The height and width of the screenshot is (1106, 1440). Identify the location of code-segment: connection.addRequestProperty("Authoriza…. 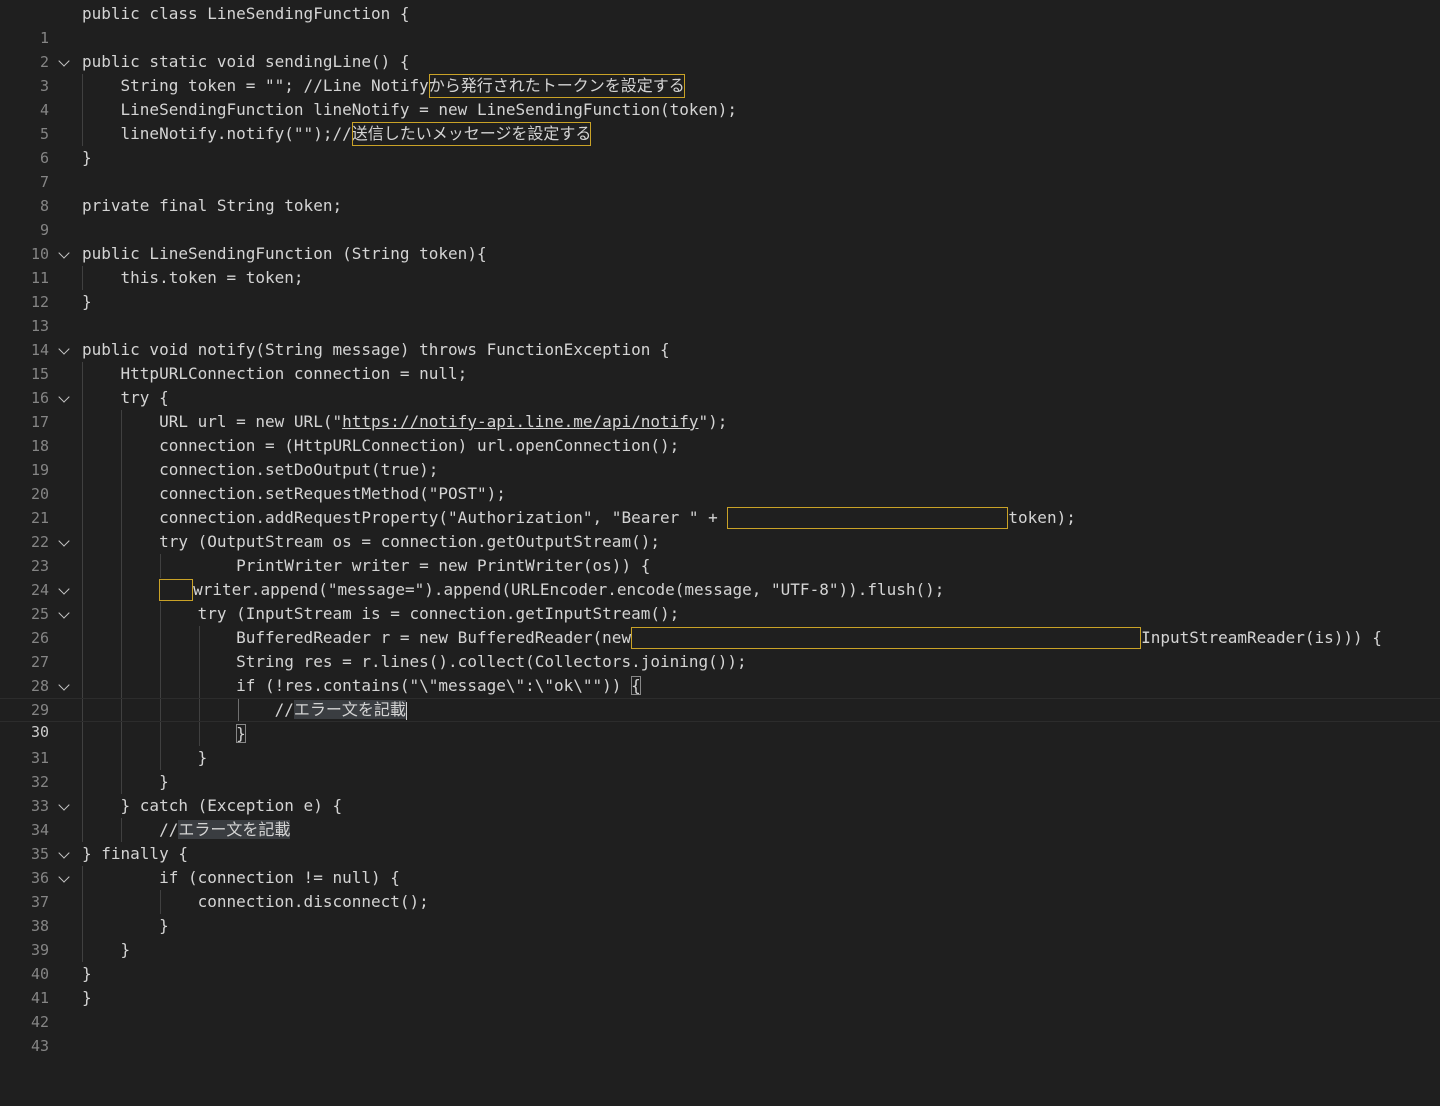
(405, 517).